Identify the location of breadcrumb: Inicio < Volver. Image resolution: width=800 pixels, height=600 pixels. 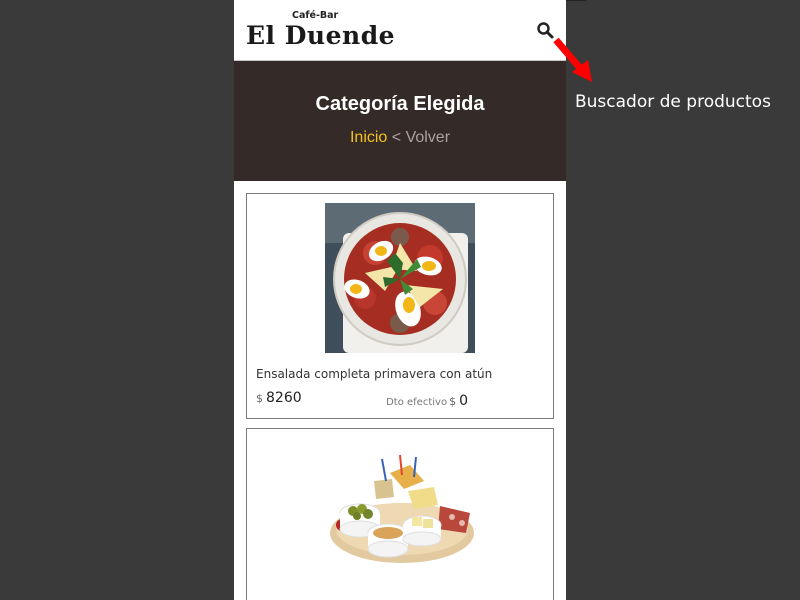
(400, 138).